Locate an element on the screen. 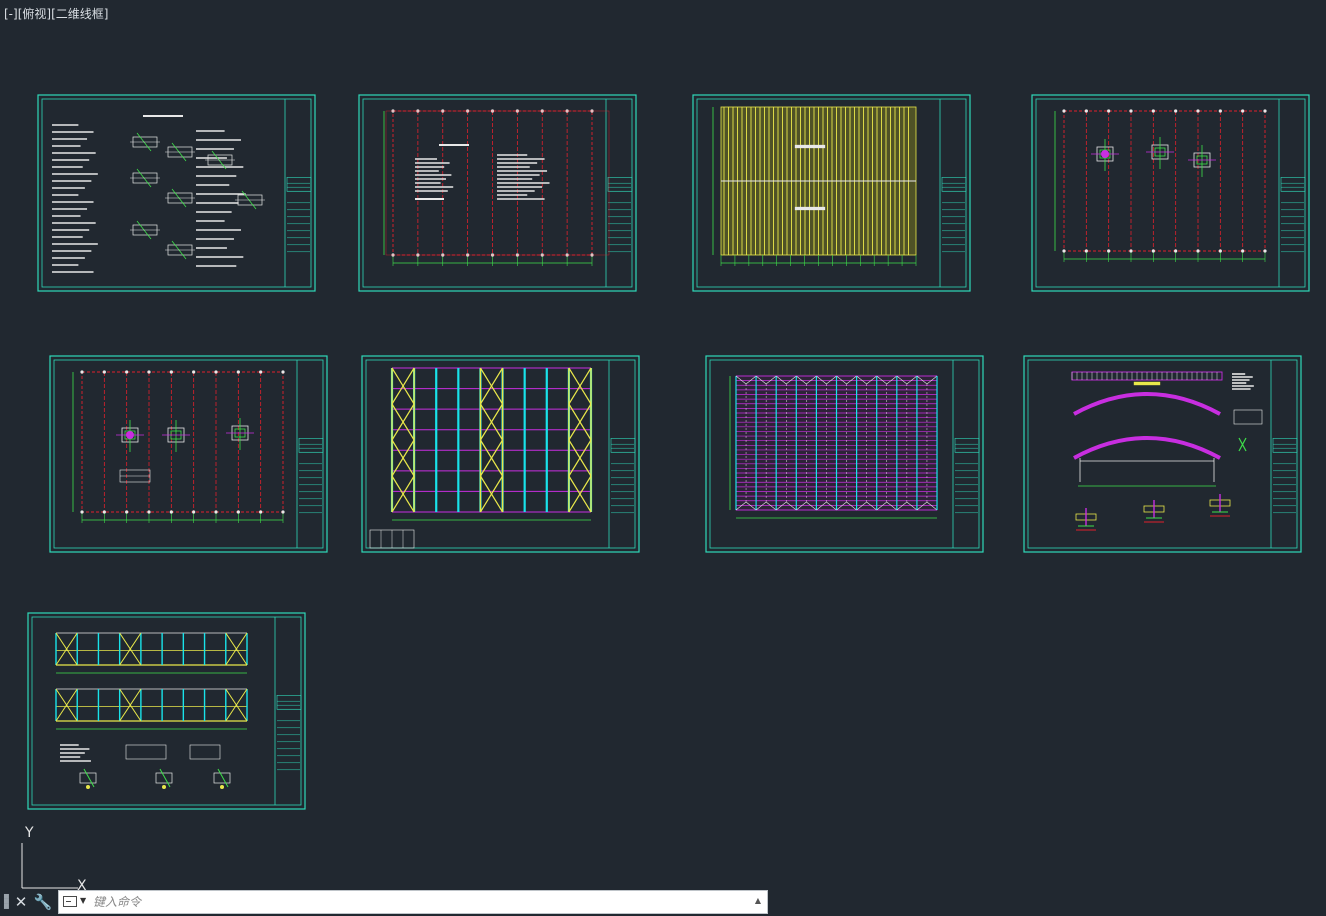 The image size is (1326, 916). sheet-design-notes is located at coordinates (176, 193).